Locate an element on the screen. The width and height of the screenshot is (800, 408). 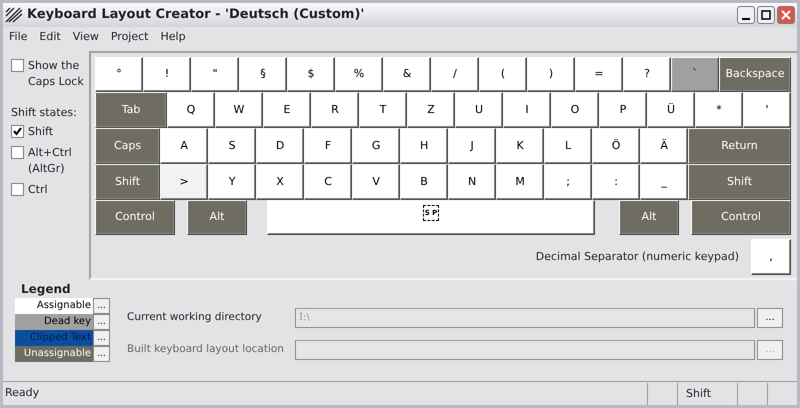
keyboard-key: Caps is located at coordinates (127, 146).